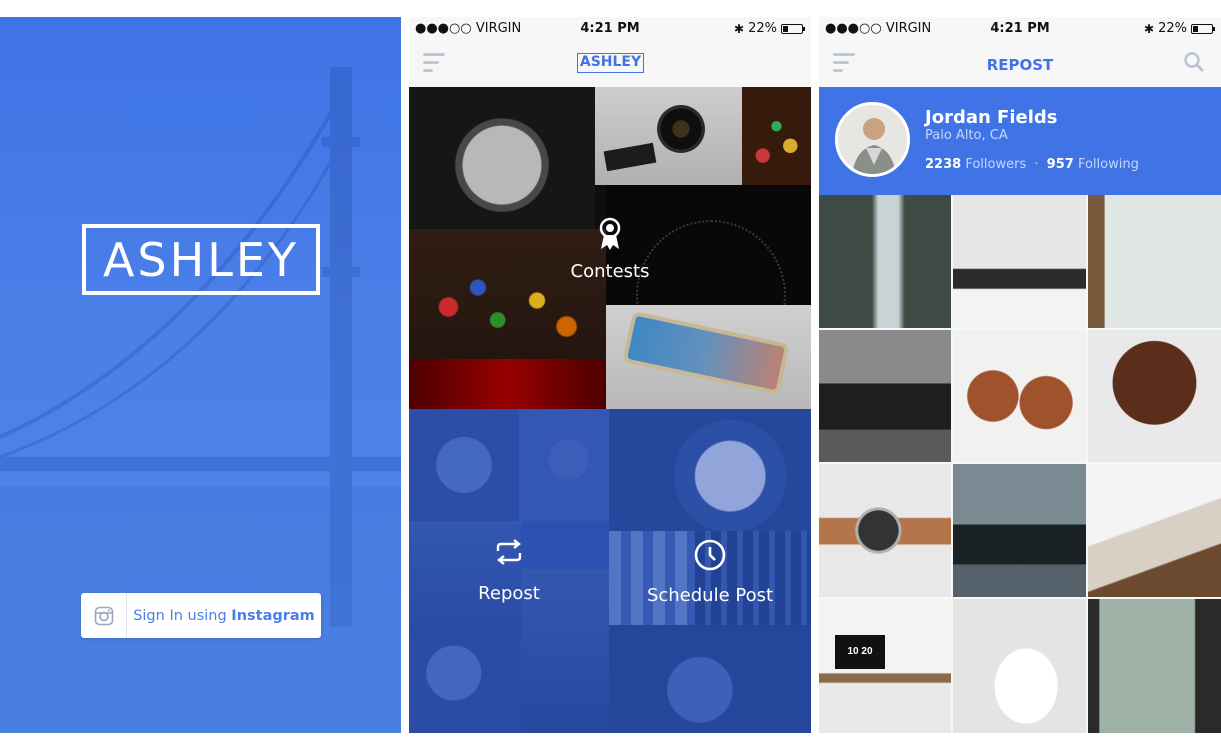  Describe the element at coordinates (1019, 666) in the screenshot. I see `photo-white-chair` at that location.